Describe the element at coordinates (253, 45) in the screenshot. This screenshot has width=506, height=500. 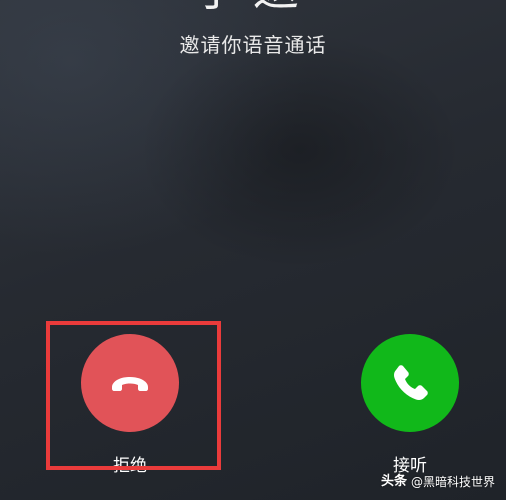
I see `call-subtitle: 邀请你语音通话` at that location.